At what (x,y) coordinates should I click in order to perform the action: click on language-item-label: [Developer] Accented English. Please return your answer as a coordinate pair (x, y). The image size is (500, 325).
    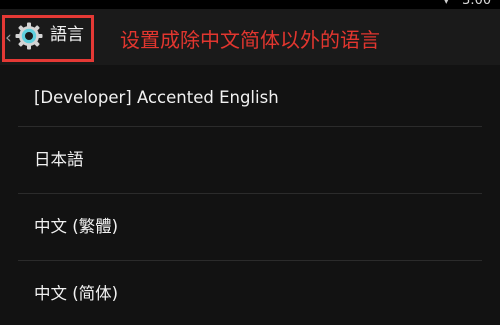
    Looking at the image, I should click on (156, 97).